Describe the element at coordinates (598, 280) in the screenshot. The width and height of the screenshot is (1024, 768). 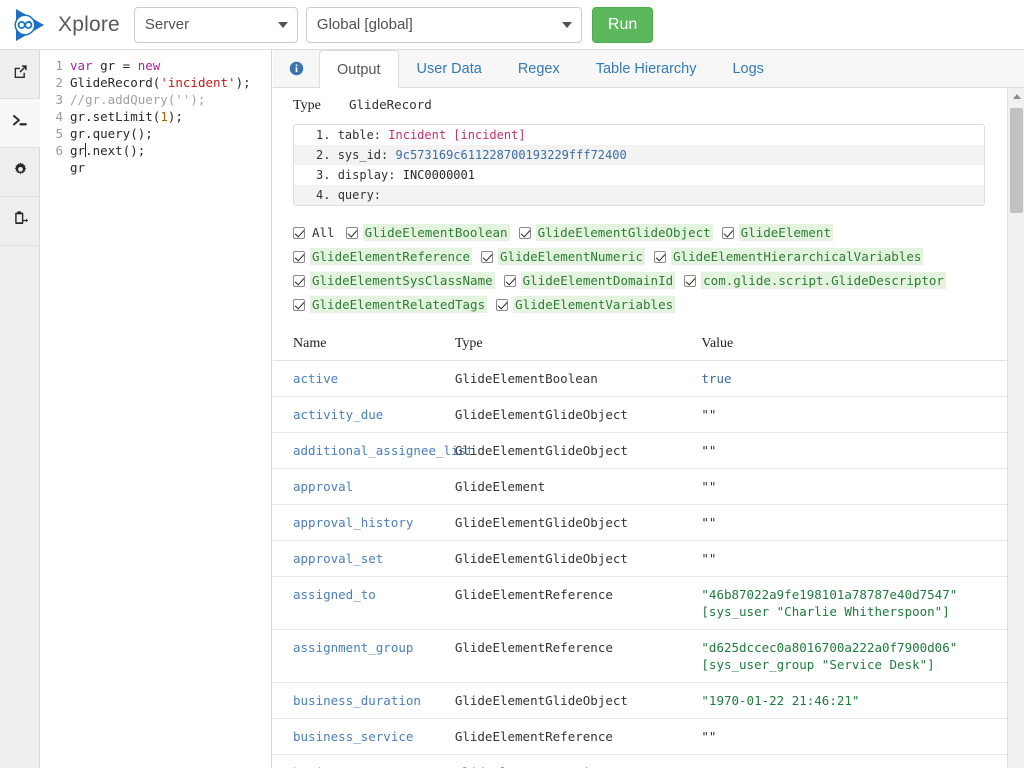
I see `filter-label: GlideElementDomainId` at that location.